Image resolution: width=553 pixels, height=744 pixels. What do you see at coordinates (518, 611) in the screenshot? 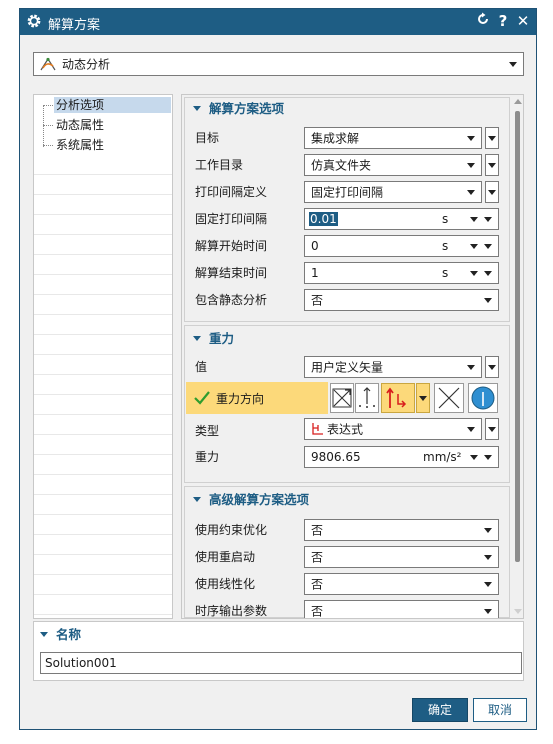
I see `scroll-down-icon` at bounding box center [518, 611].